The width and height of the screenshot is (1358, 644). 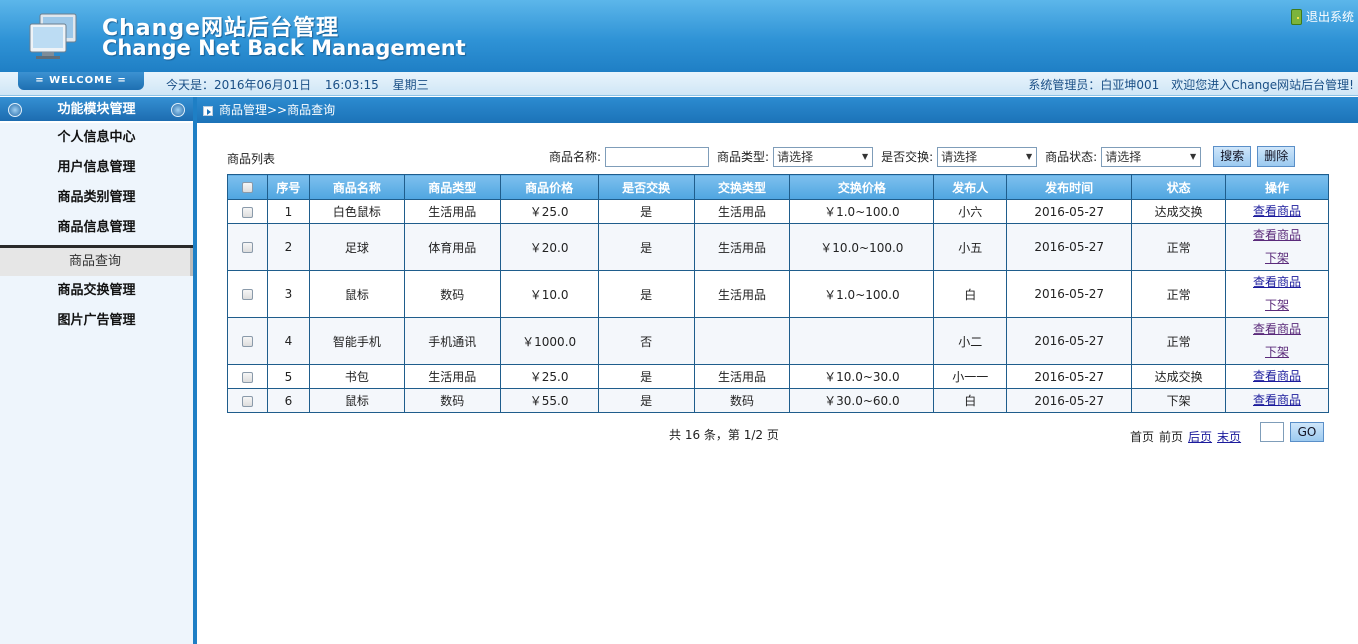 I want to click on goods-name-input, so click(x=657, y=156).